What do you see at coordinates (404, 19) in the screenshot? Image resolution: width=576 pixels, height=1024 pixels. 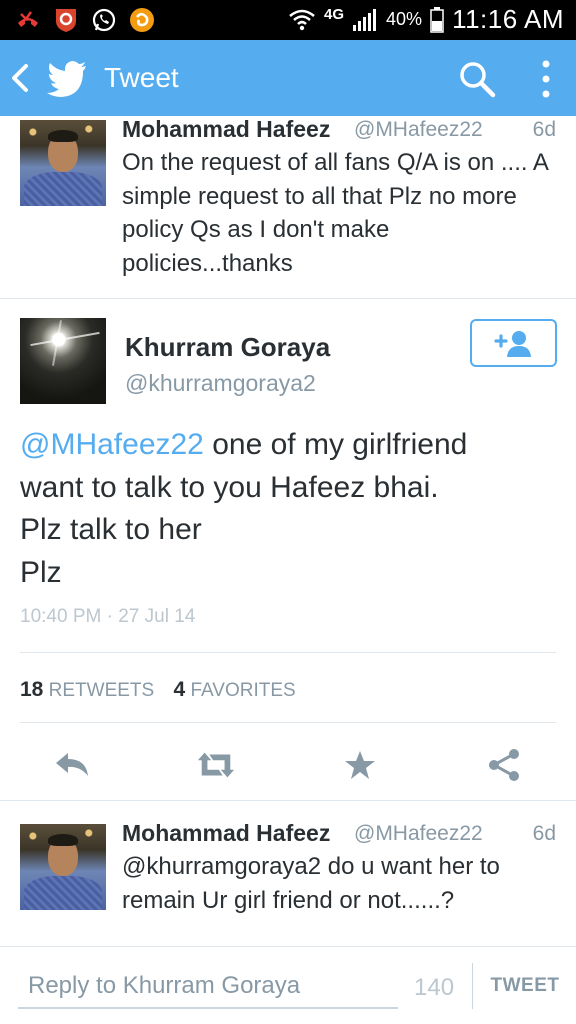 I see `battery-percent: 40%` at bounding box center [404, 19].